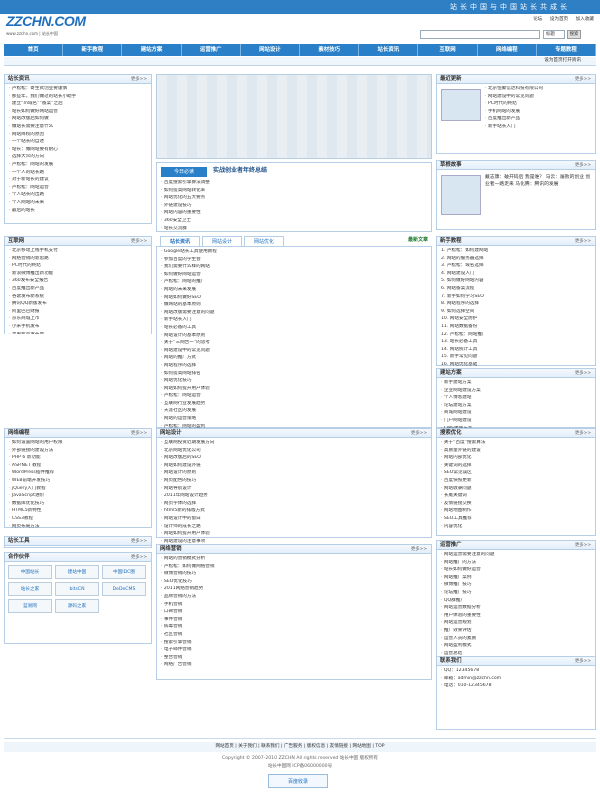 The width and height of the screenshot is (600, 800). What do you see at coordinates (294, 382) in the screenshot?
I see `list-item: 网站优化技巧` at bounding box center [294, 382].